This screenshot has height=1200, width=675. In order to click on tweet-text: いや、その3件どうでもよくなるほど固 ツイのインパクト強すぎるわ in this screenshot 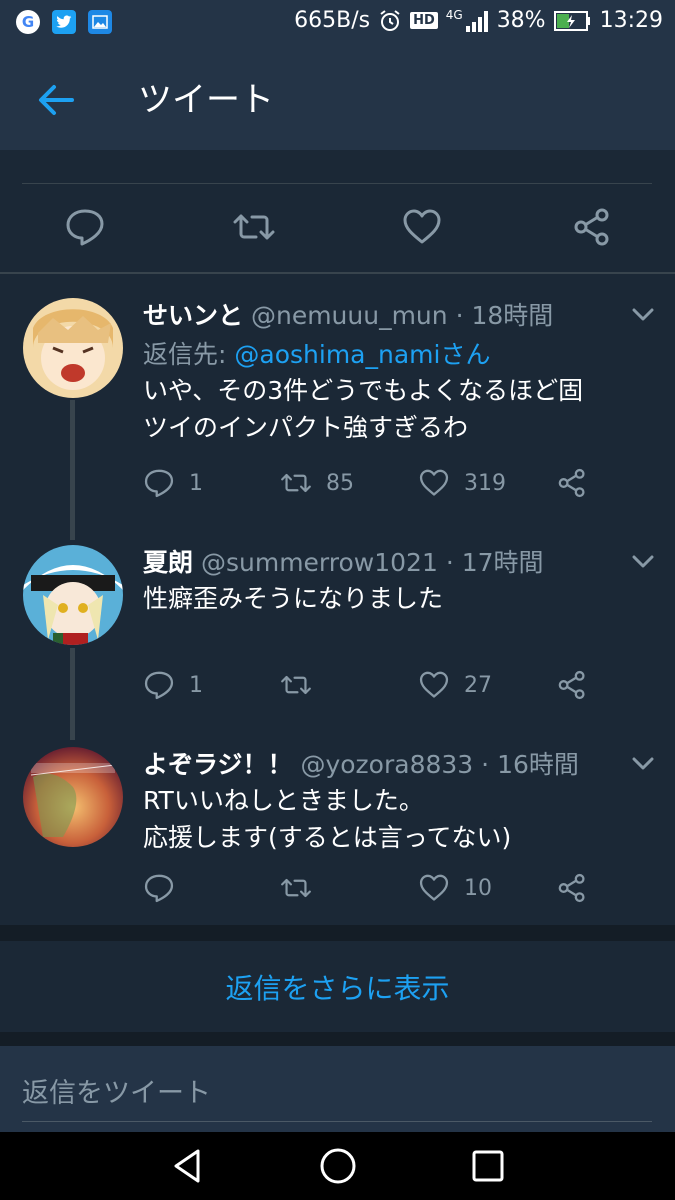, I will do `click(363, 409)`.